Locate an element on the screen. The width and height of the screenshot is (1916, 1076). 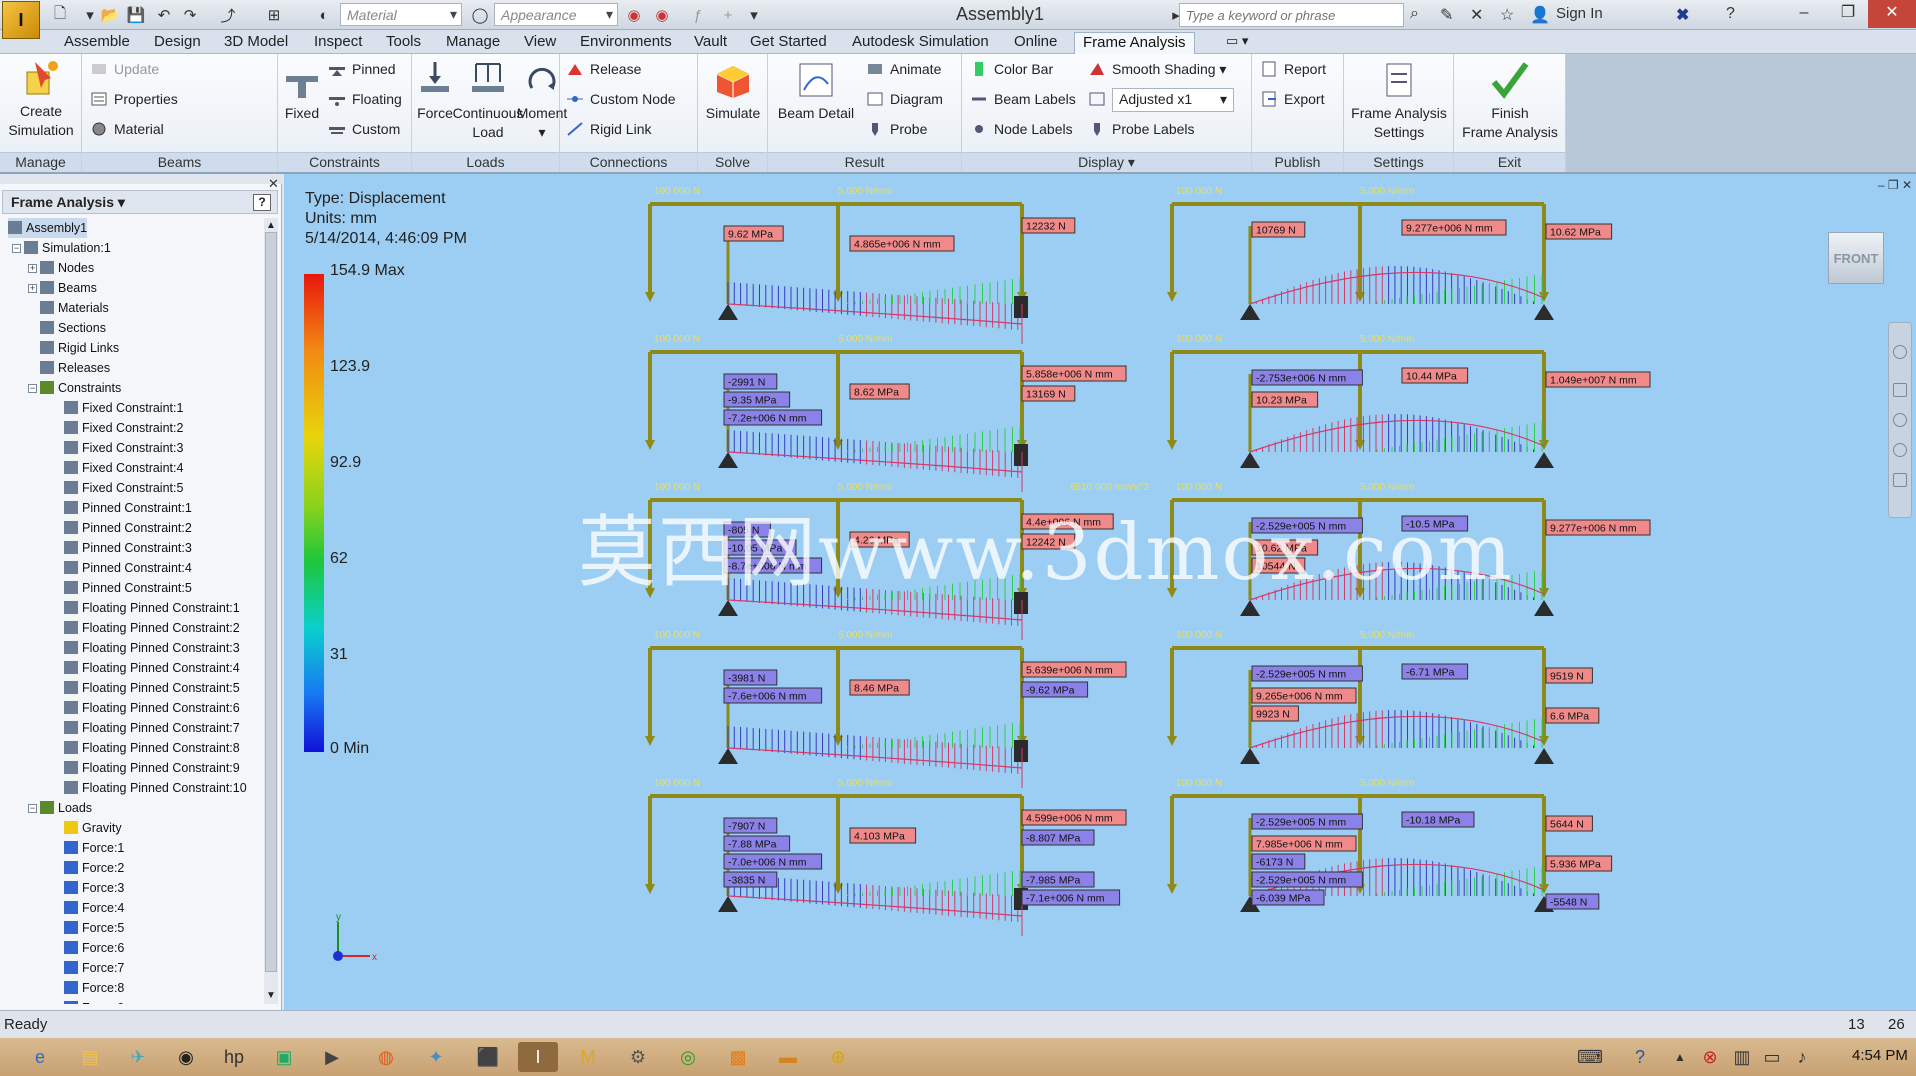
tree-item: Floating Pinned Constraint:9 is located at coordinates (152, 768).